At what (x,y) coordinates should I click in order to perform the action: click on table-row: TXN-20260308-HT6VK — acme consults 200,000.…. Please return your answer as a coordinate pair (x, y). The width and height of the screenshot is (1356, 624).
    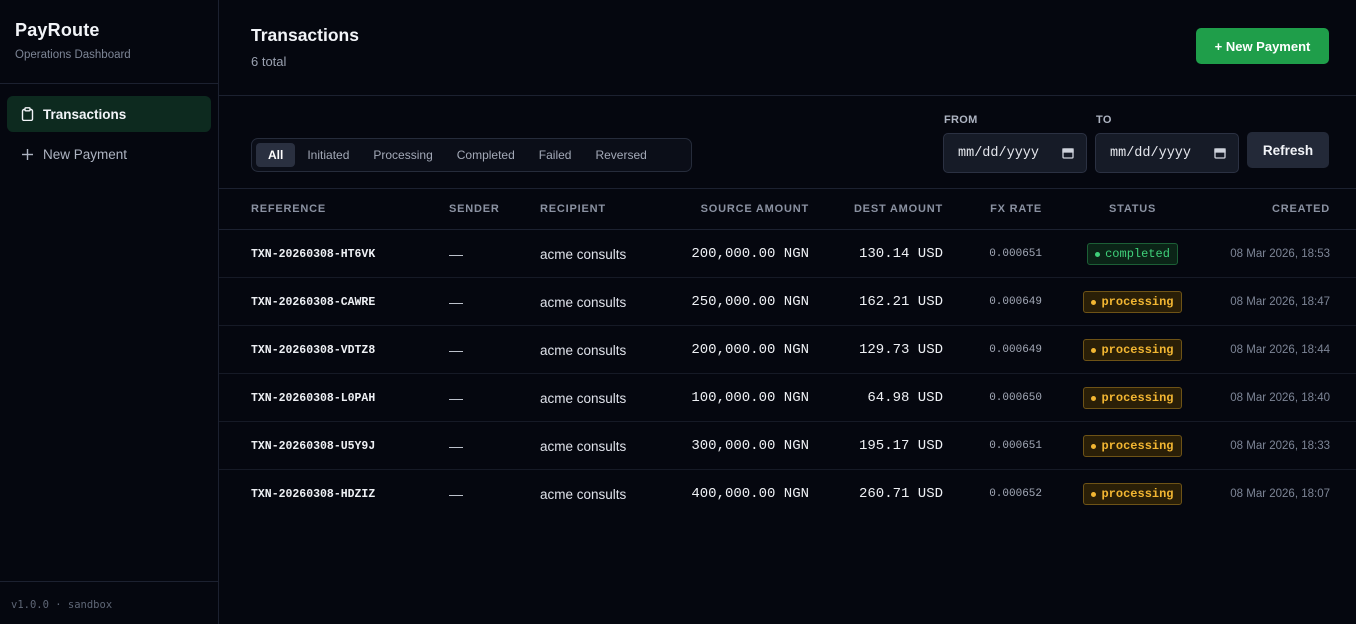
    Looking at the image, I should click on (787, 254).